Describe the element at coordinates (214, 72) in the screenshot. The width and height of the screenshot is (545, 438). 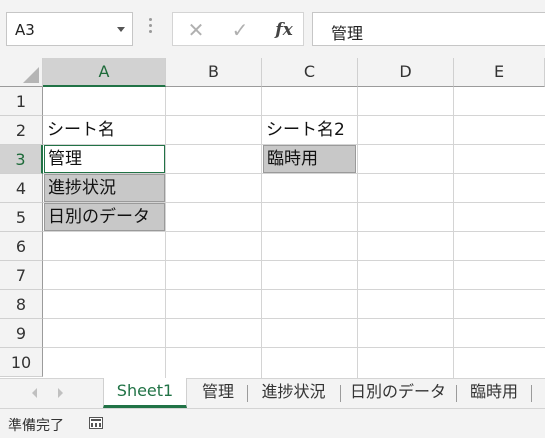
I see `column-header-b: B` at that location.